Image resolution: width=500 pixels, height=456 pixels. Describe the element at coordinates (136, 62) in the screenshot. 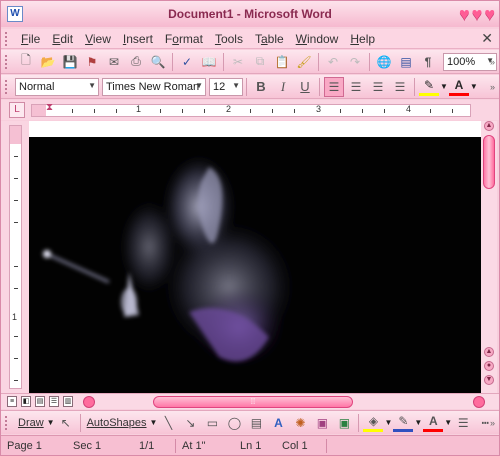

I see `print-icon: ⎙` at that location.